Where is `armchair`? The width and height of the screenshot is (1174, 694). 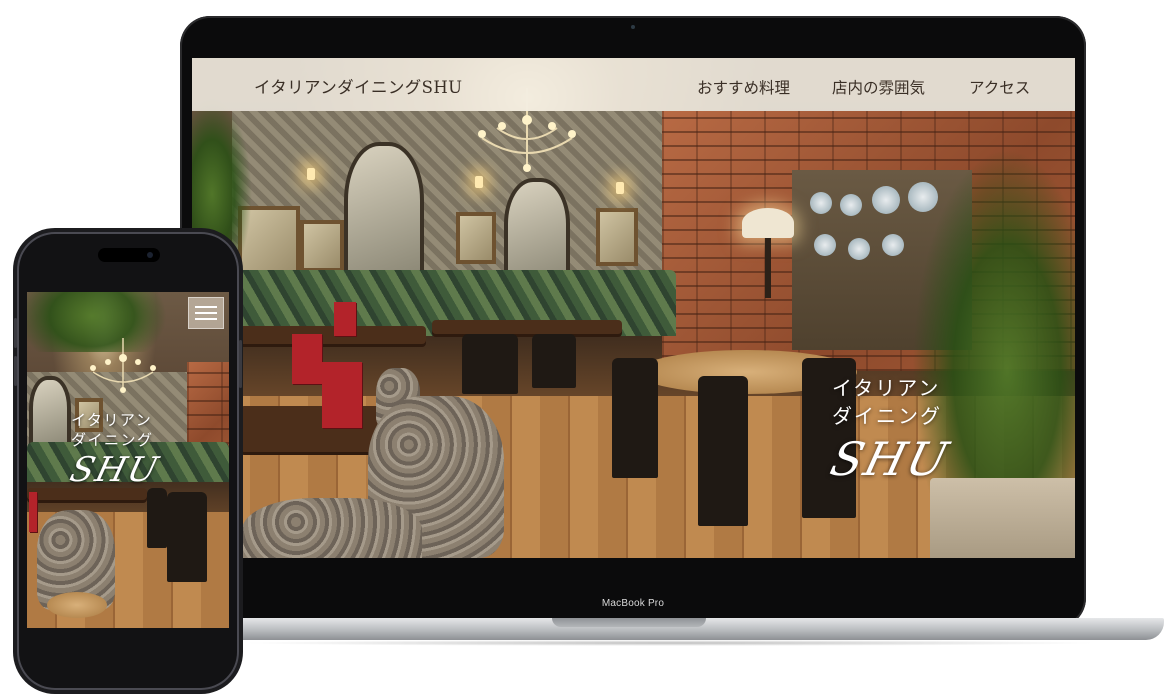 armchair is located at coordinates (332, 528).